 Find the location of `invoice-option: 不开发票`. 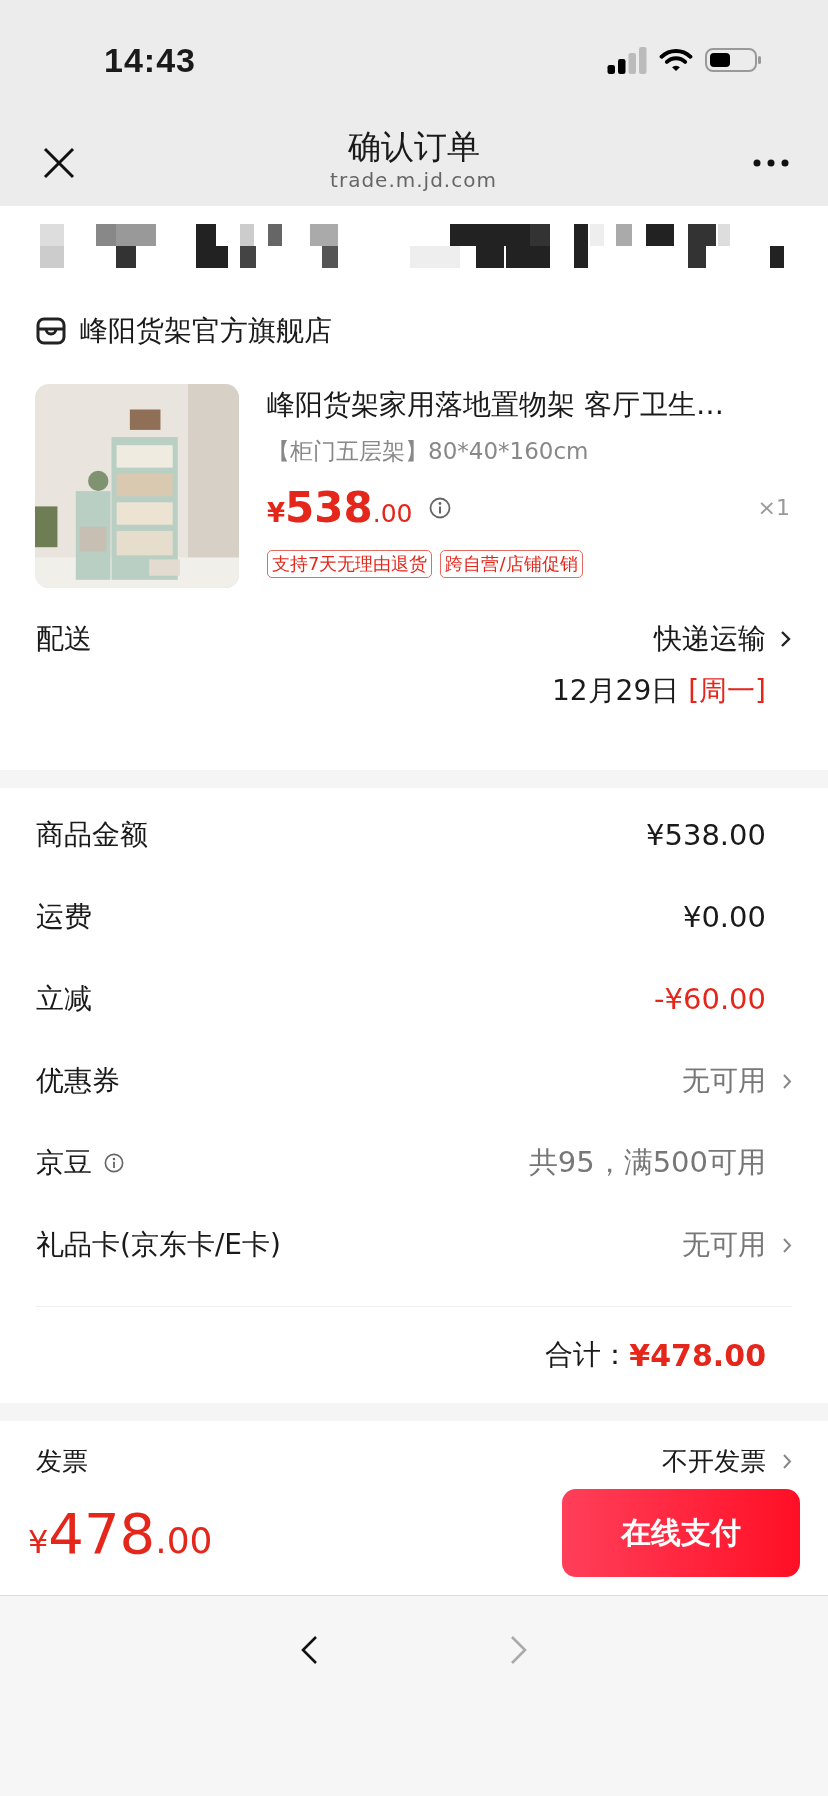

invoice-option: 不开发票 is located at coordinates (727, 1461).